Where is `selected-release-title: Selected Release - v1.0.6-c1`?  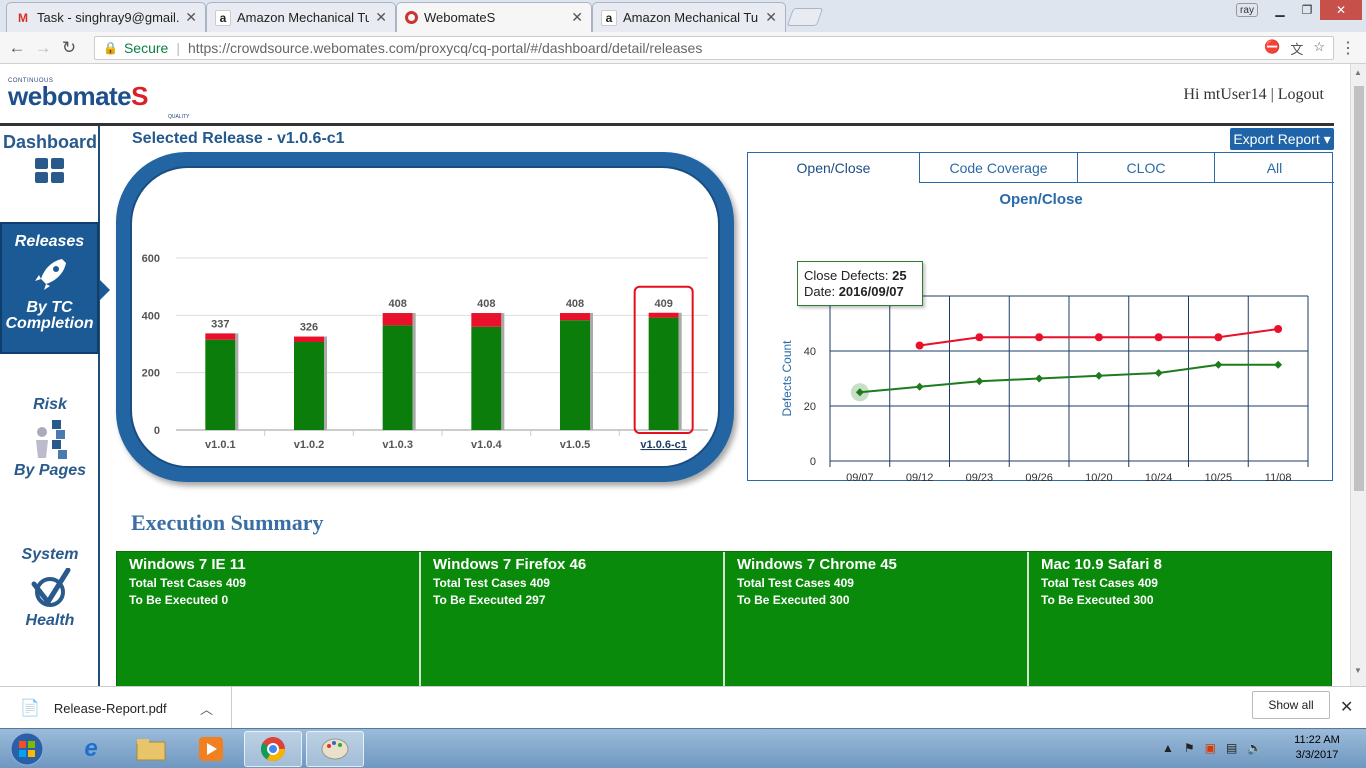 selected-release-title: Selected Release - v1.0.6-c1 is located at coordinates (238, 138).